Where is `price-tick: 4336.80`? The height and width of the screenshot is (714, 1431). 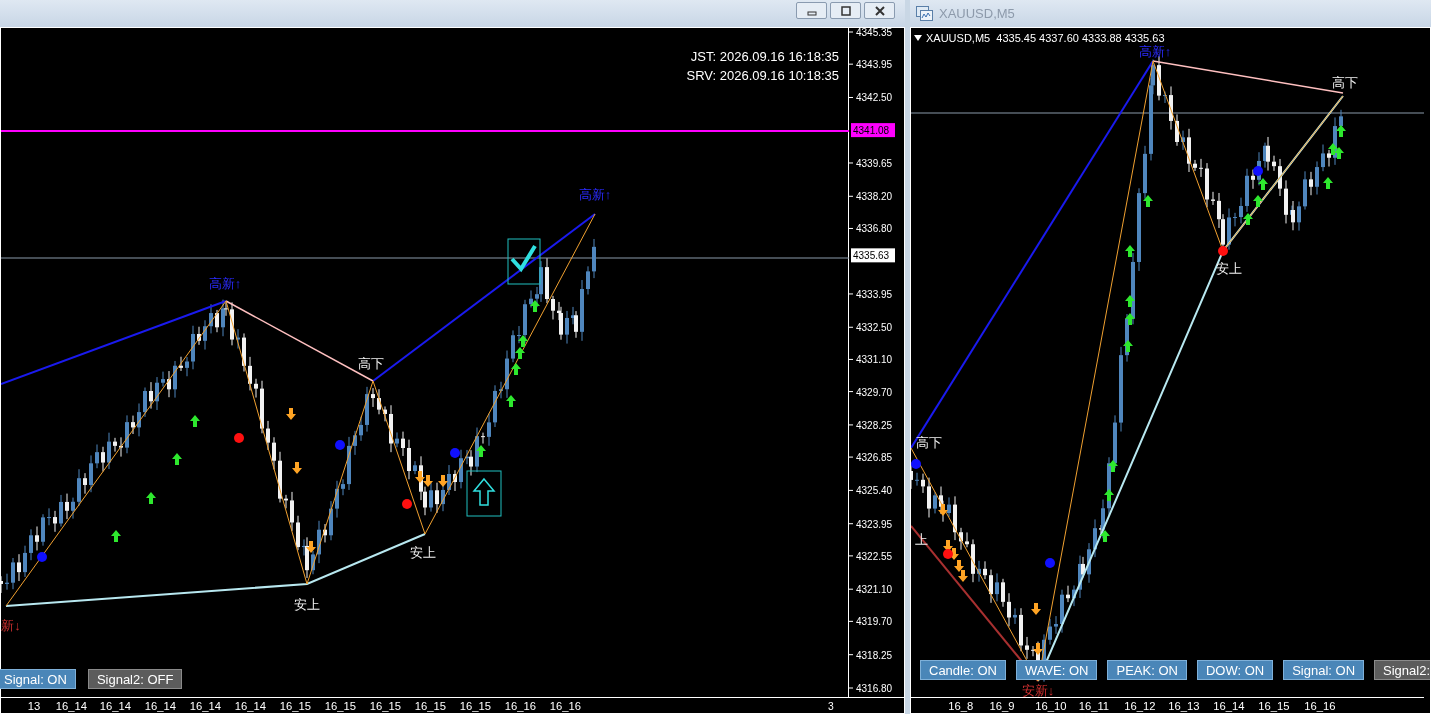
price-tick: 4336.80 is located at coordinates (874, 229).